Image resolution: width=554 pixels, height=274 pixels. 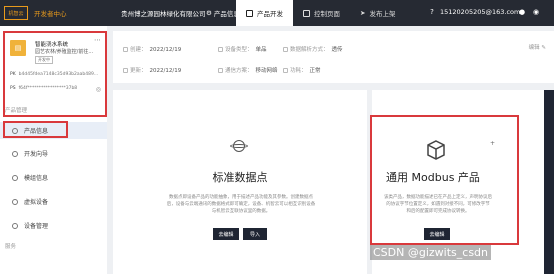 I want to click on sidebar-item-label: 虚拟设备, so click(x=36, y=202).